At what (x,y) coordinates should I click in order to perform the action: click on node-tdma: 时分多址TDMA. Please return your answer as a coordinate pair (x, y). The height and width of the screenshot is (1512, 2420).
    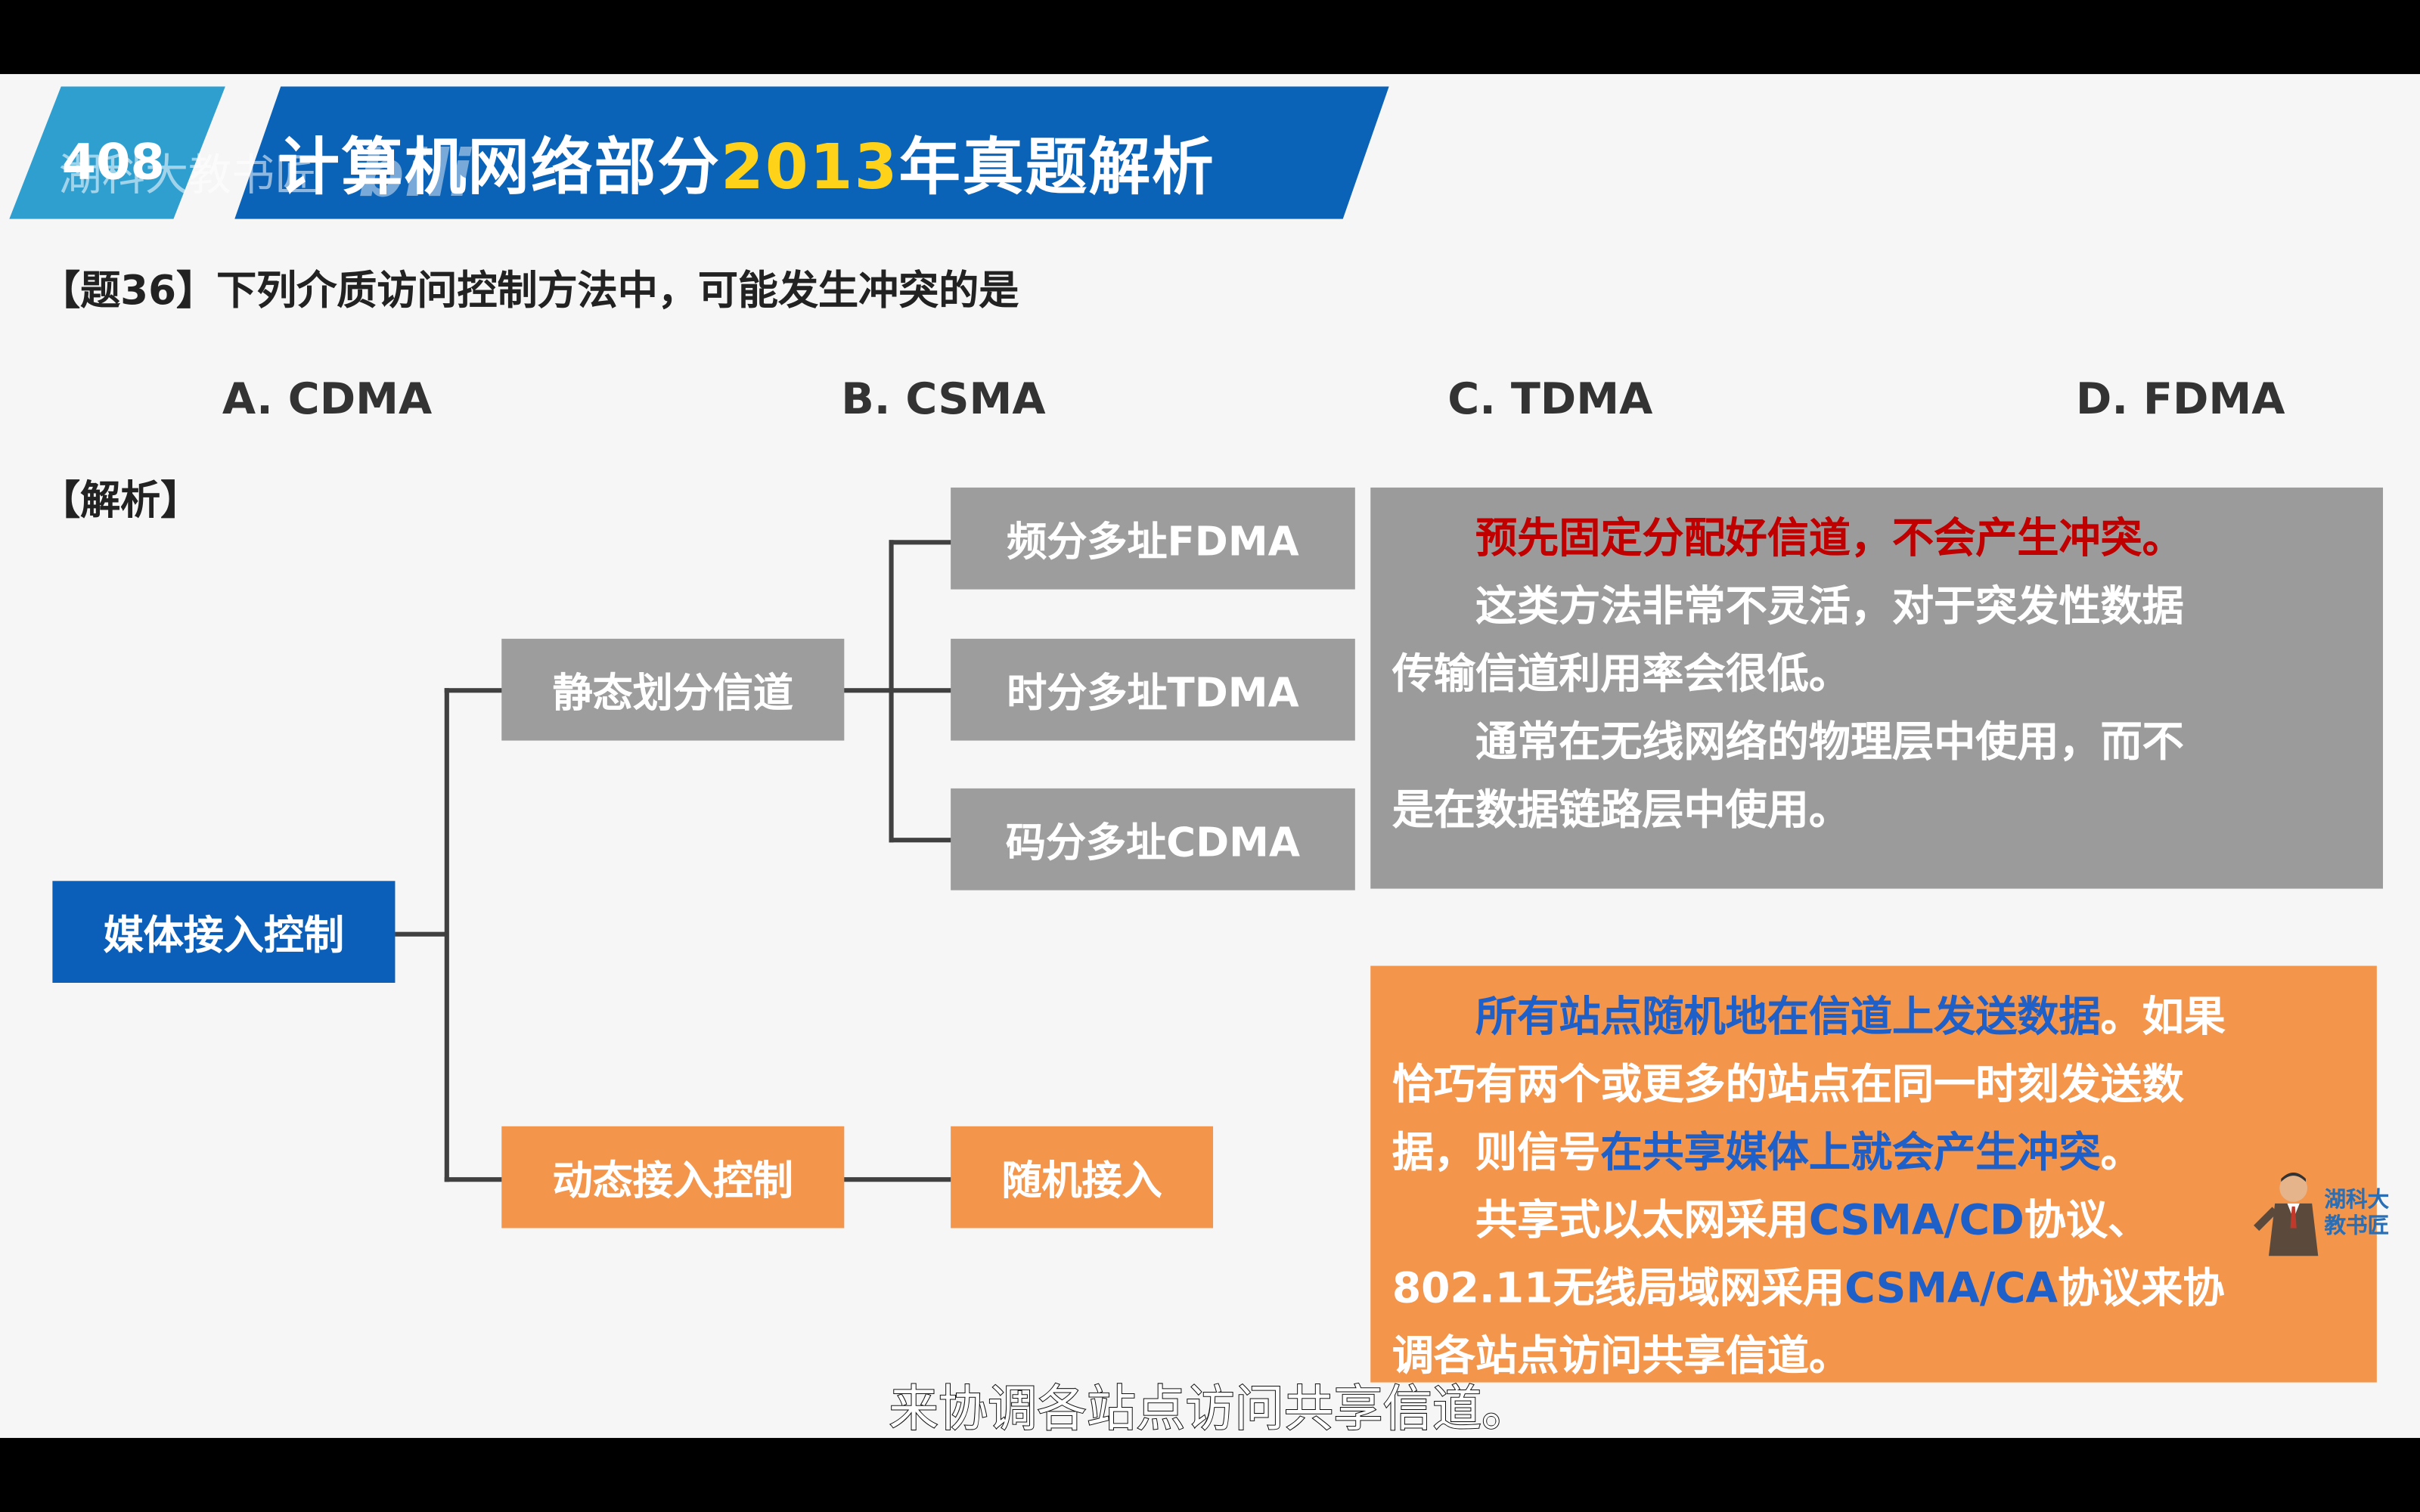
    Looking at the image, I should click on (1153, 689).